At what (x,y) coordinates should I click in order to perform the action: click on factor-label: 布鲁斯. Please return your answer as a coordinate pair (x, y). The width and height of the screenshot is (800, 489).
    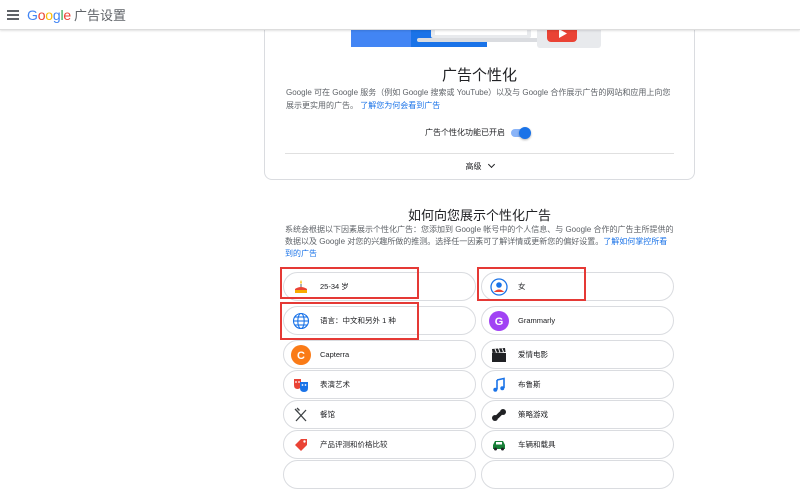
    Looking at the image, I should click on (529, 384).